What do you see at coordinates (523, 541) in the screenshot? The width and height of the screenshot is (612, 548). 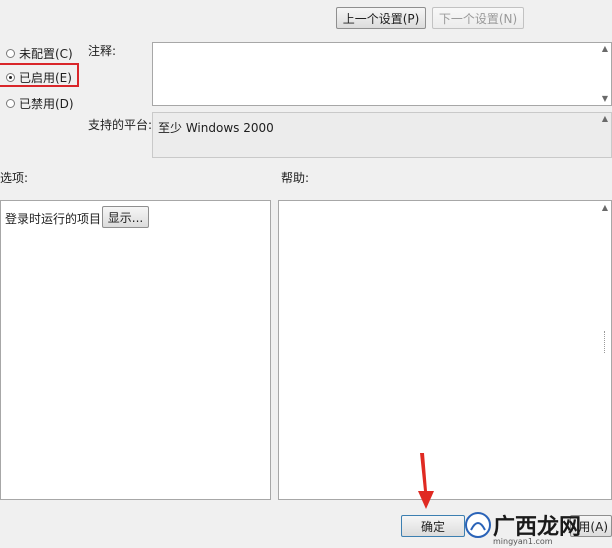 I see `watermark-url: mingyan1.com` at bounding box center [523, 541].